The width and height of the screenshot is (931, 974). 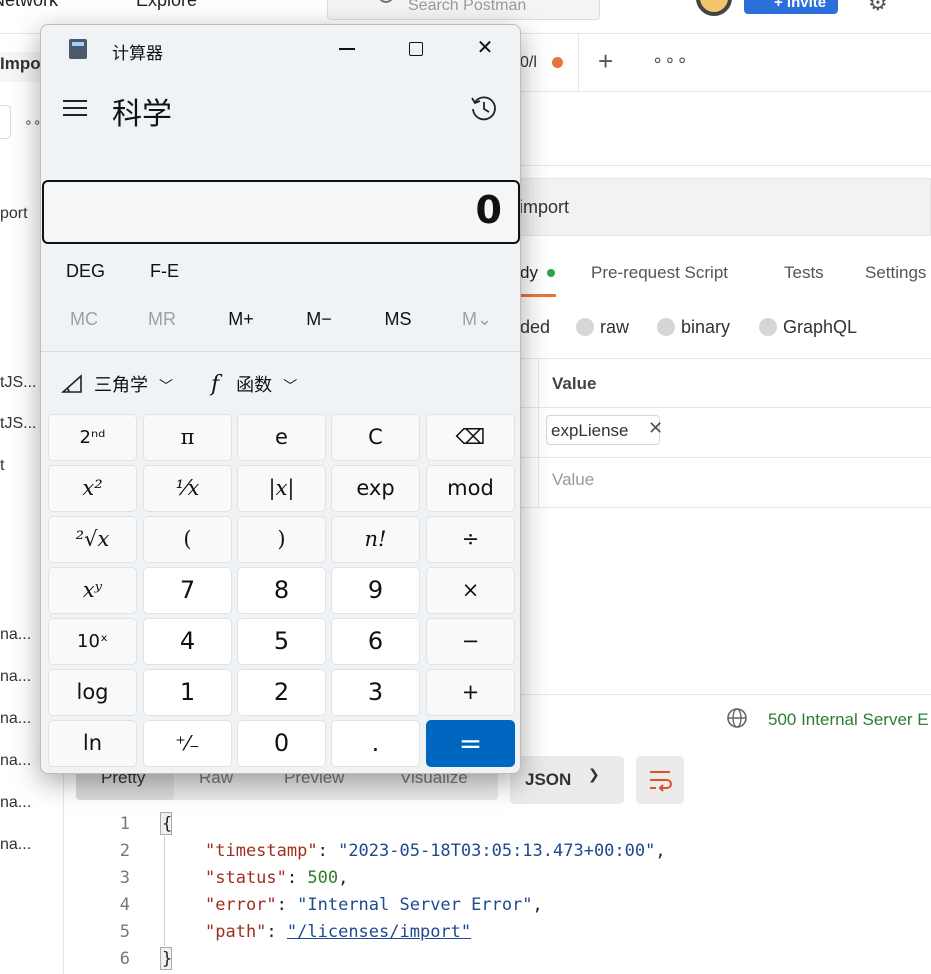 I want to click on indent-guide, so click(x=164, y=891).